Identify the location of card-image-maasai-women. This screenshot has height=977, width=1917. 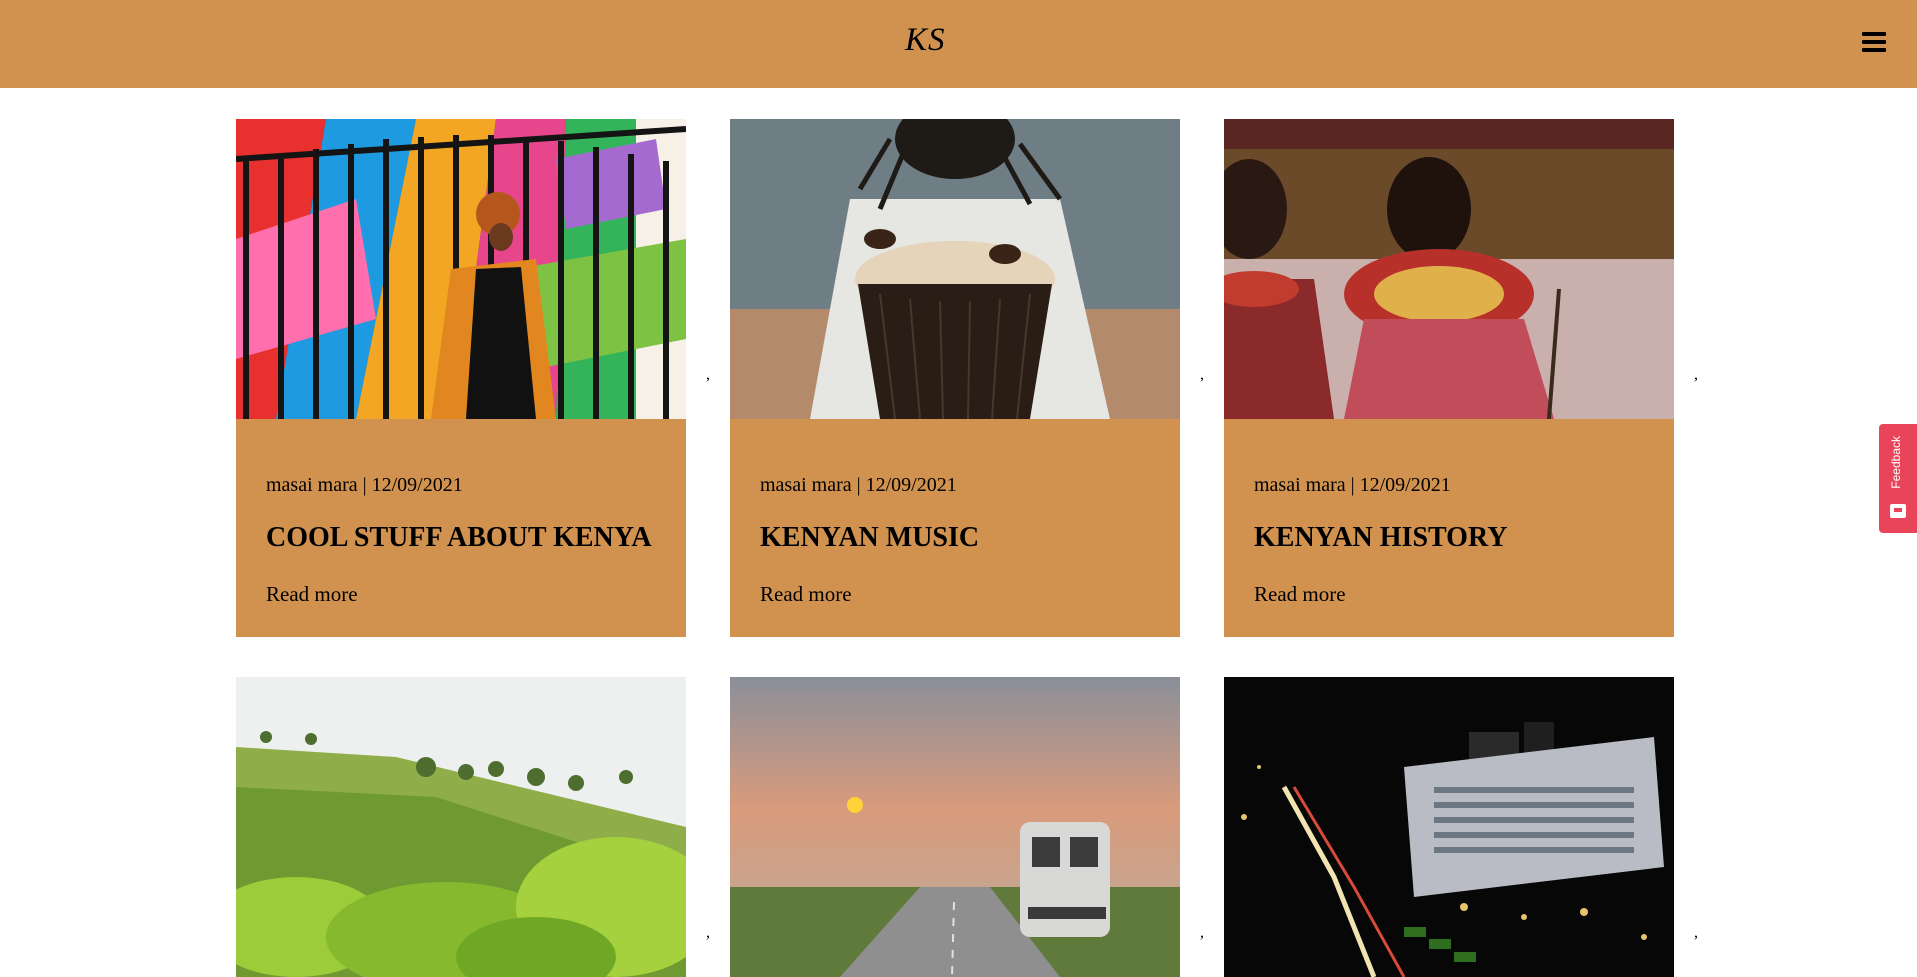
(1449, 269).